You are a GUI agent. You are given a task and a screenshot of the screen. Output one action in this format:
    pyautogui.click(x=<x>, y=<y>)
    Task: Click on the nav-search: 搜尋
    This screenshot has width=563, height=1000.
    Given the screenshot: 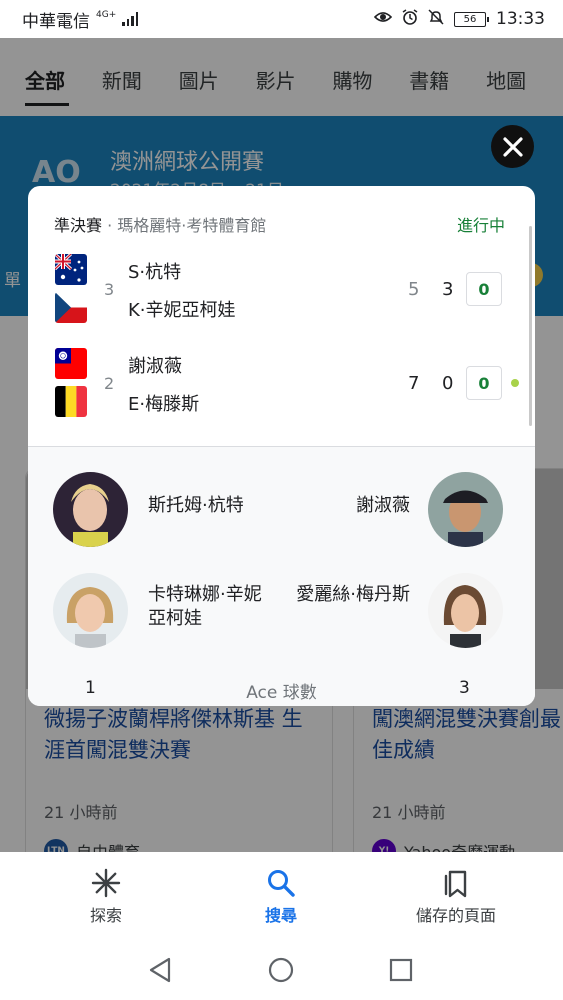 What is the action you would take?
    pyautogui.click(x=281, y=896)
    